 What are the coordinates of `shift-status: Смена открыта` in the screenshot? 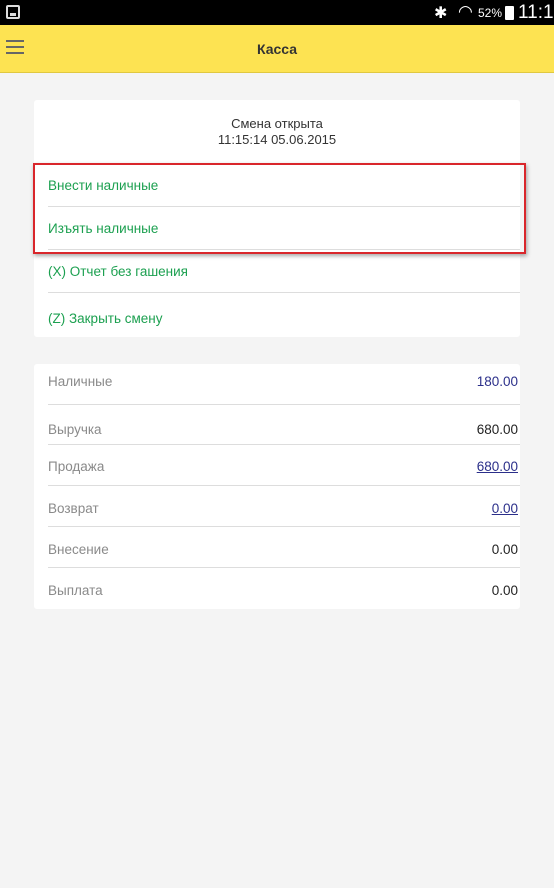 It's located at (277, 123).